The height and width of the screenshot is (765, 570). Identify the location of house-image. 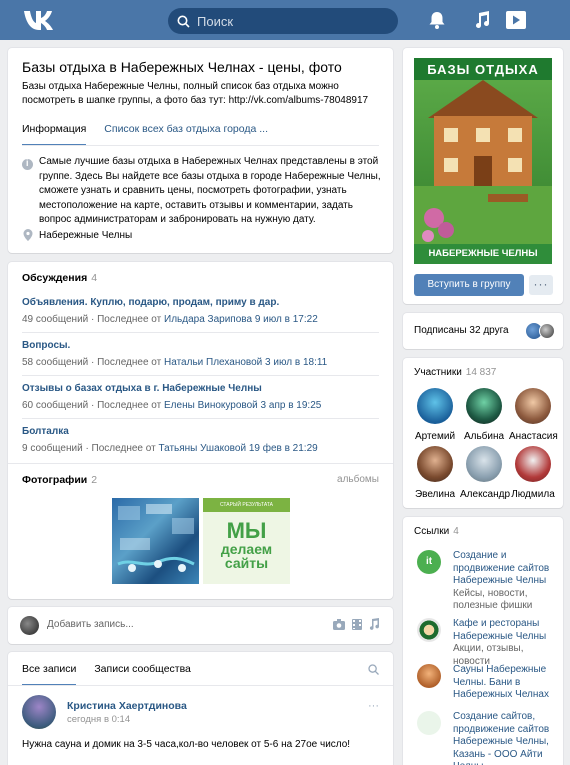
(483, 161).